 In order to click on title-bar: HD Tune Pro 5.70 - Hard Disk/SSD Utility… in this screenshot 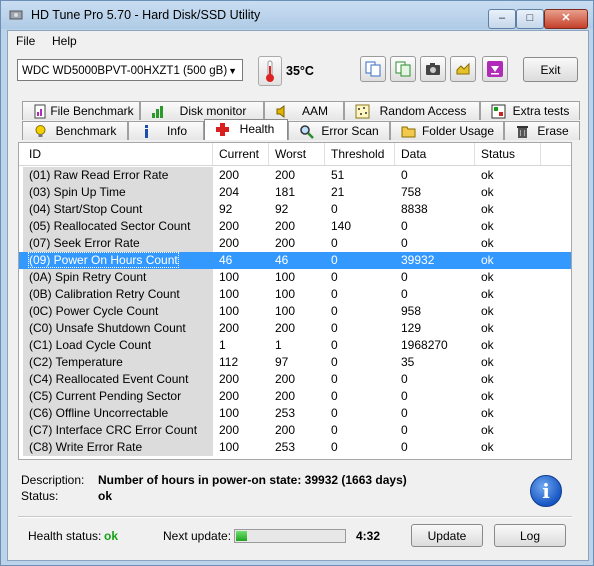, I will do `click(297, 15)`.